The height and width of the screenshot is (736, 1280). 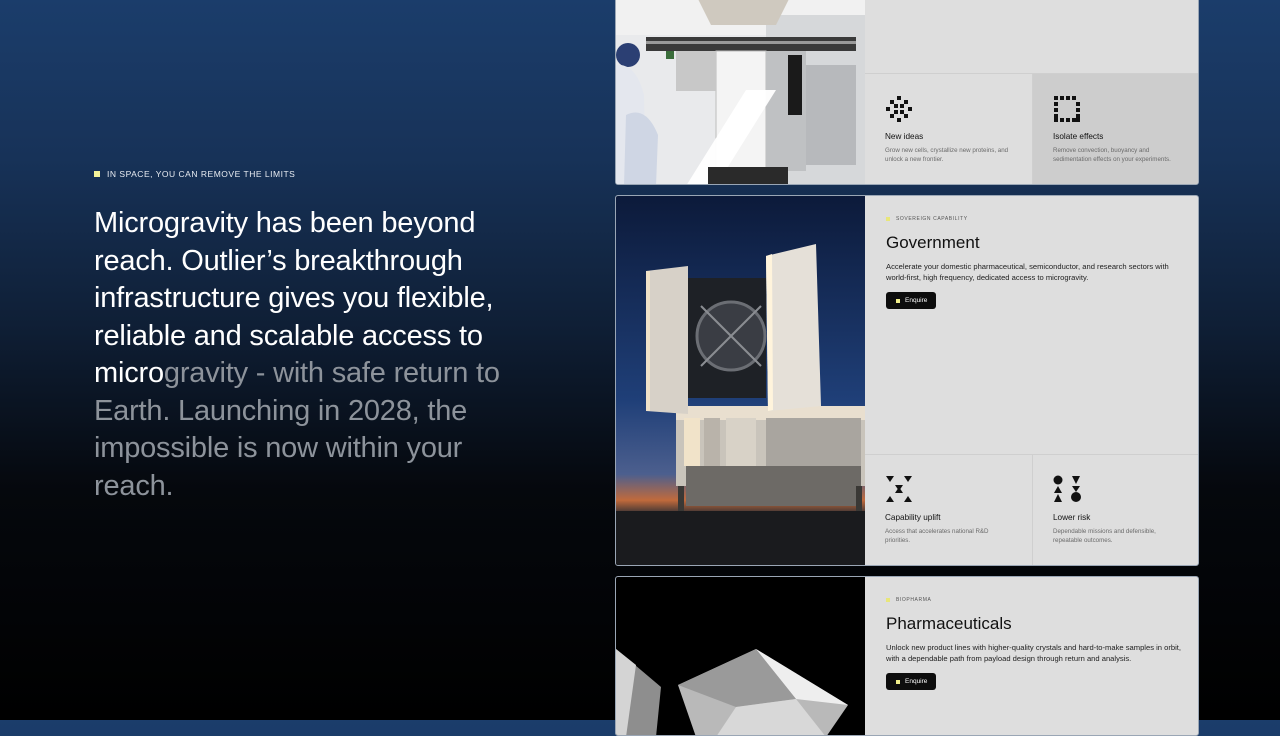 I want to click on crystal-photo, so click(x=740, y=656).